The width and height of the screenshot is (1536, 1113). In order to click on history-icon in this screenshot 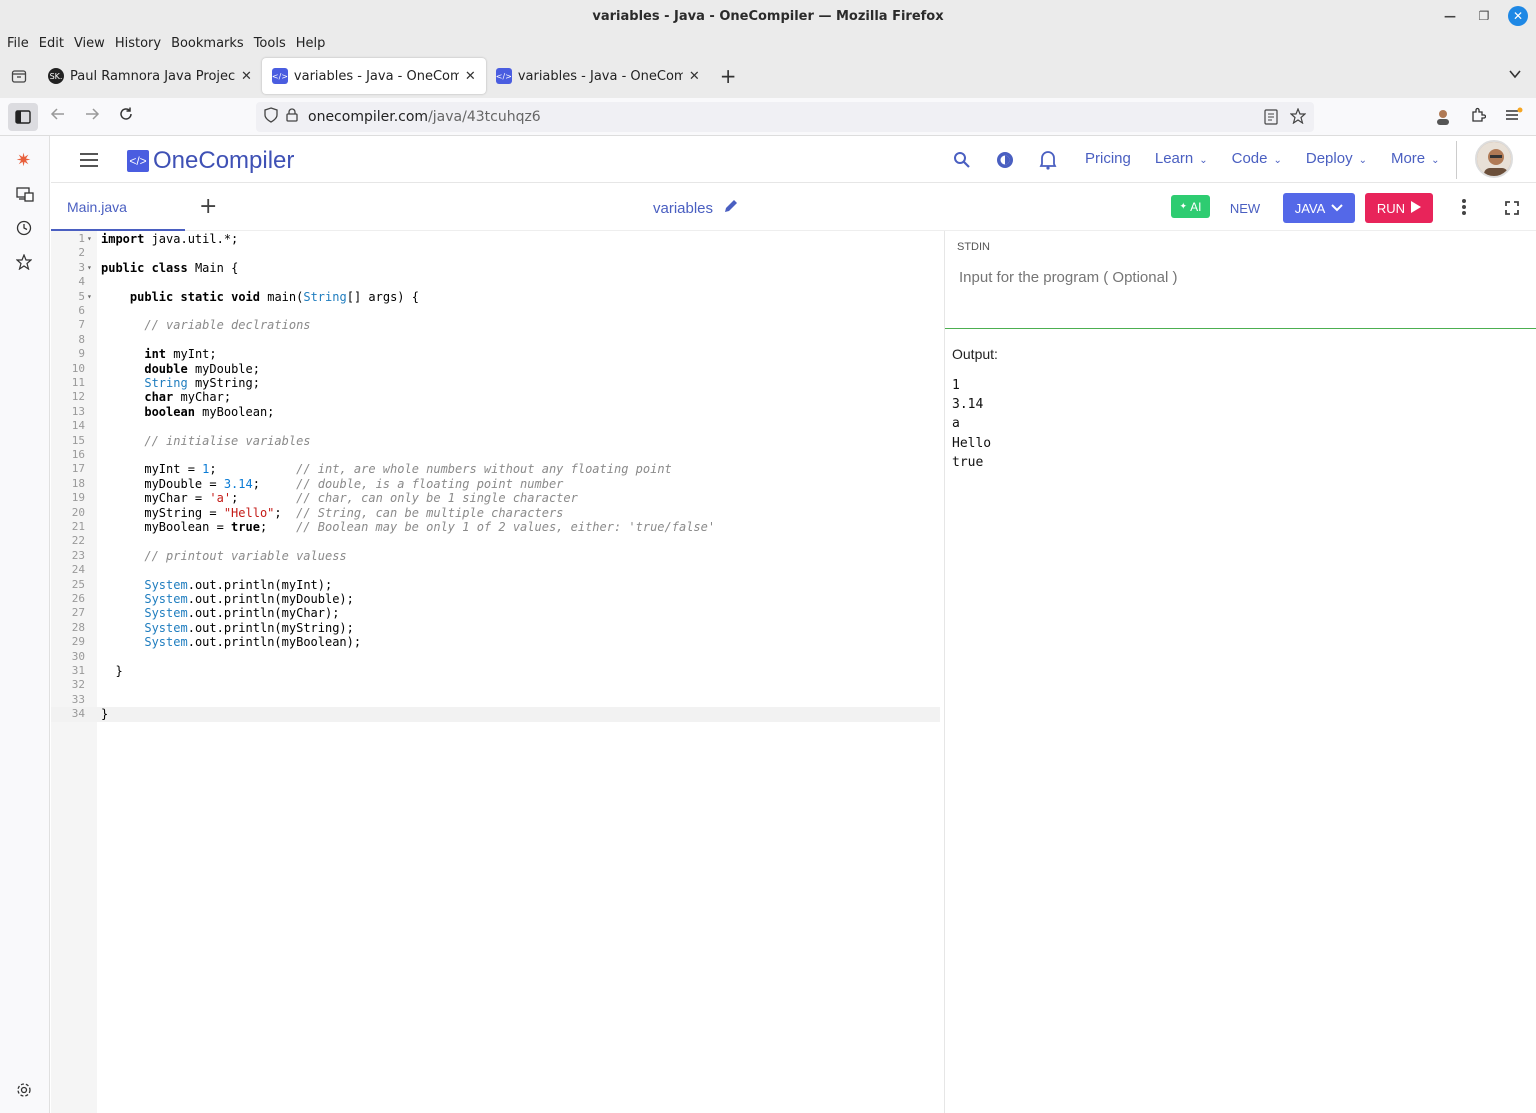, I will do `click(24, 230)`.